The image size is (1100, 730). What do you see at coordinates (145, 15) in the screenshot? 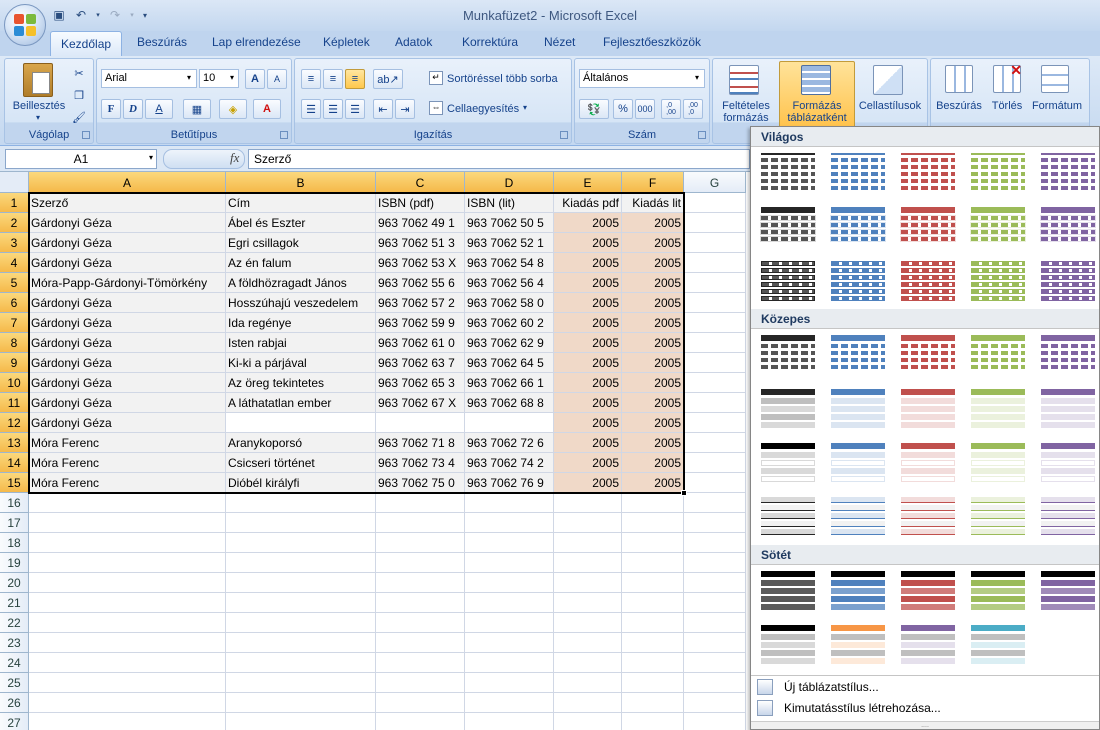
I see `customize-qat-icon: ▾` at bounding box center [145, 15].